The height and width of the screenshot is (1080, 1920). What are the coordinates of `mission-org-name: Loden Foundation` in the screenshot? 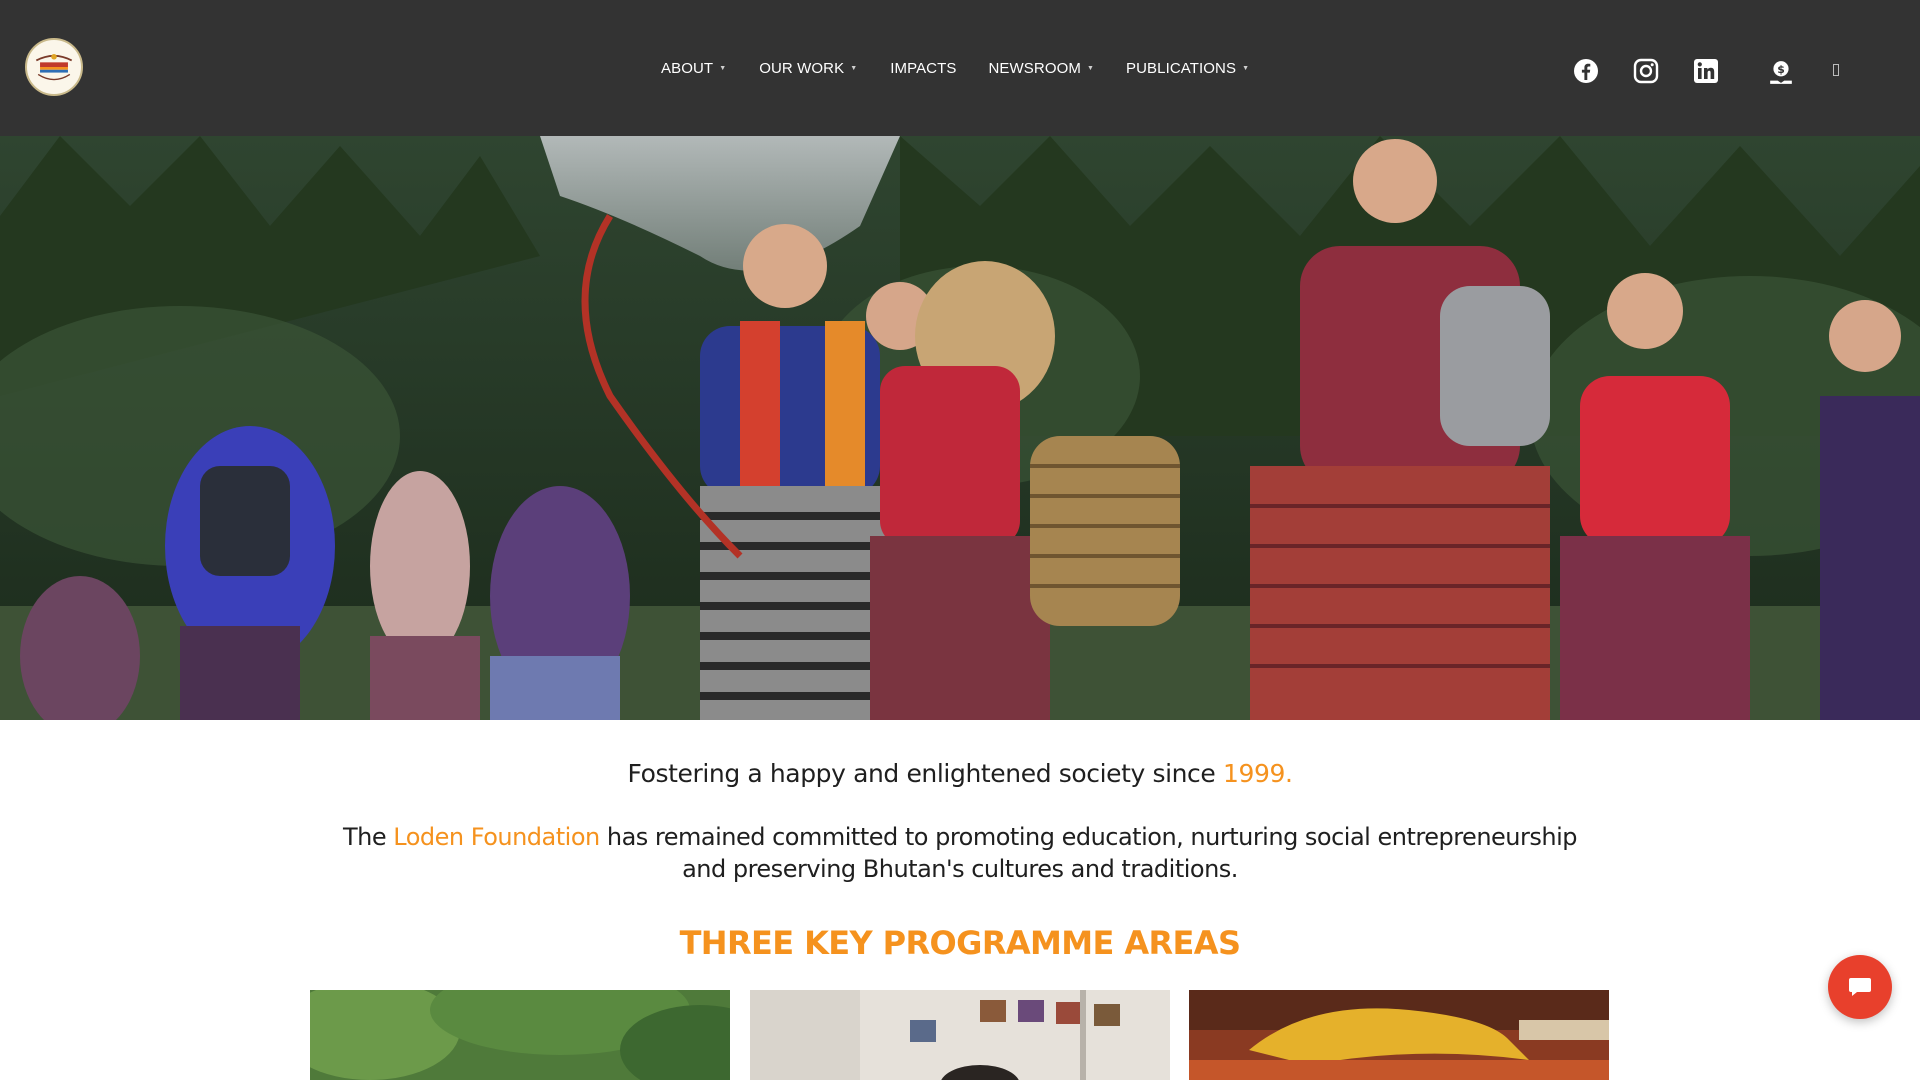 It's located at (496, 837).